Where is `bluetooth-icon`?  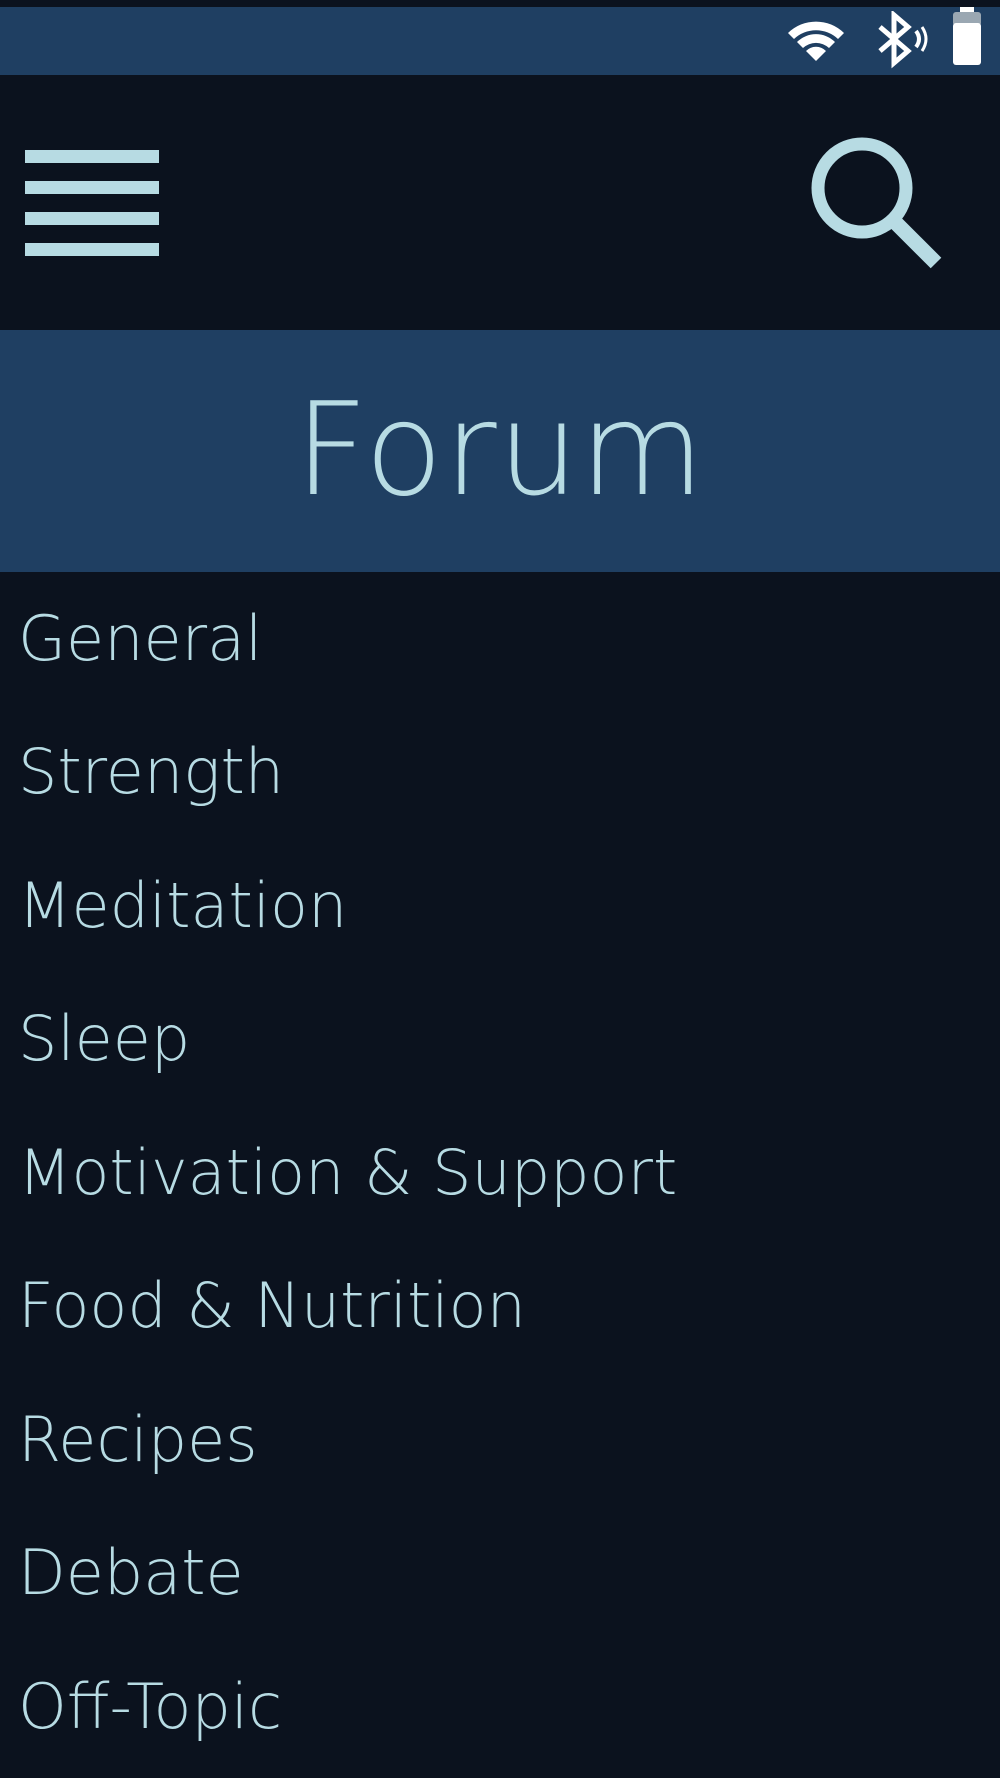 bluetooth-icon is located at coordinates (903, 40).